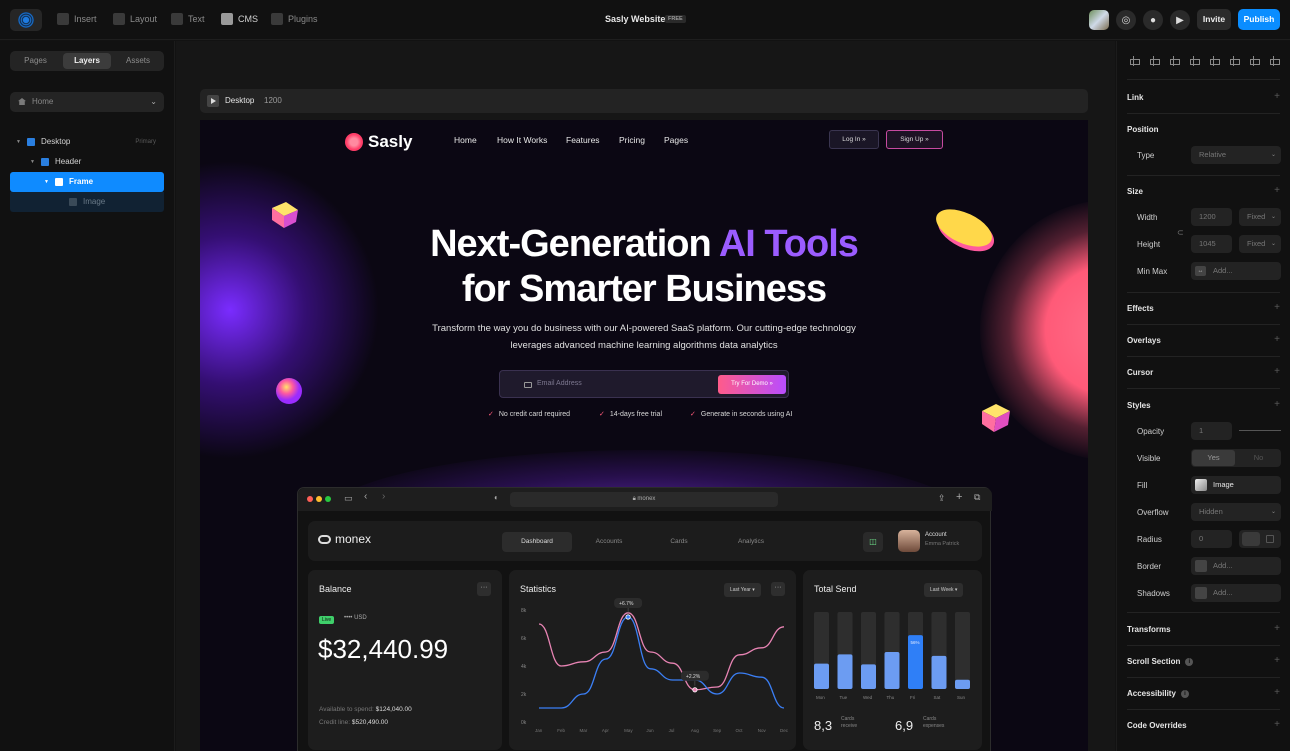  I want to click on nav-pricing: Pricing, so click(632, 140).